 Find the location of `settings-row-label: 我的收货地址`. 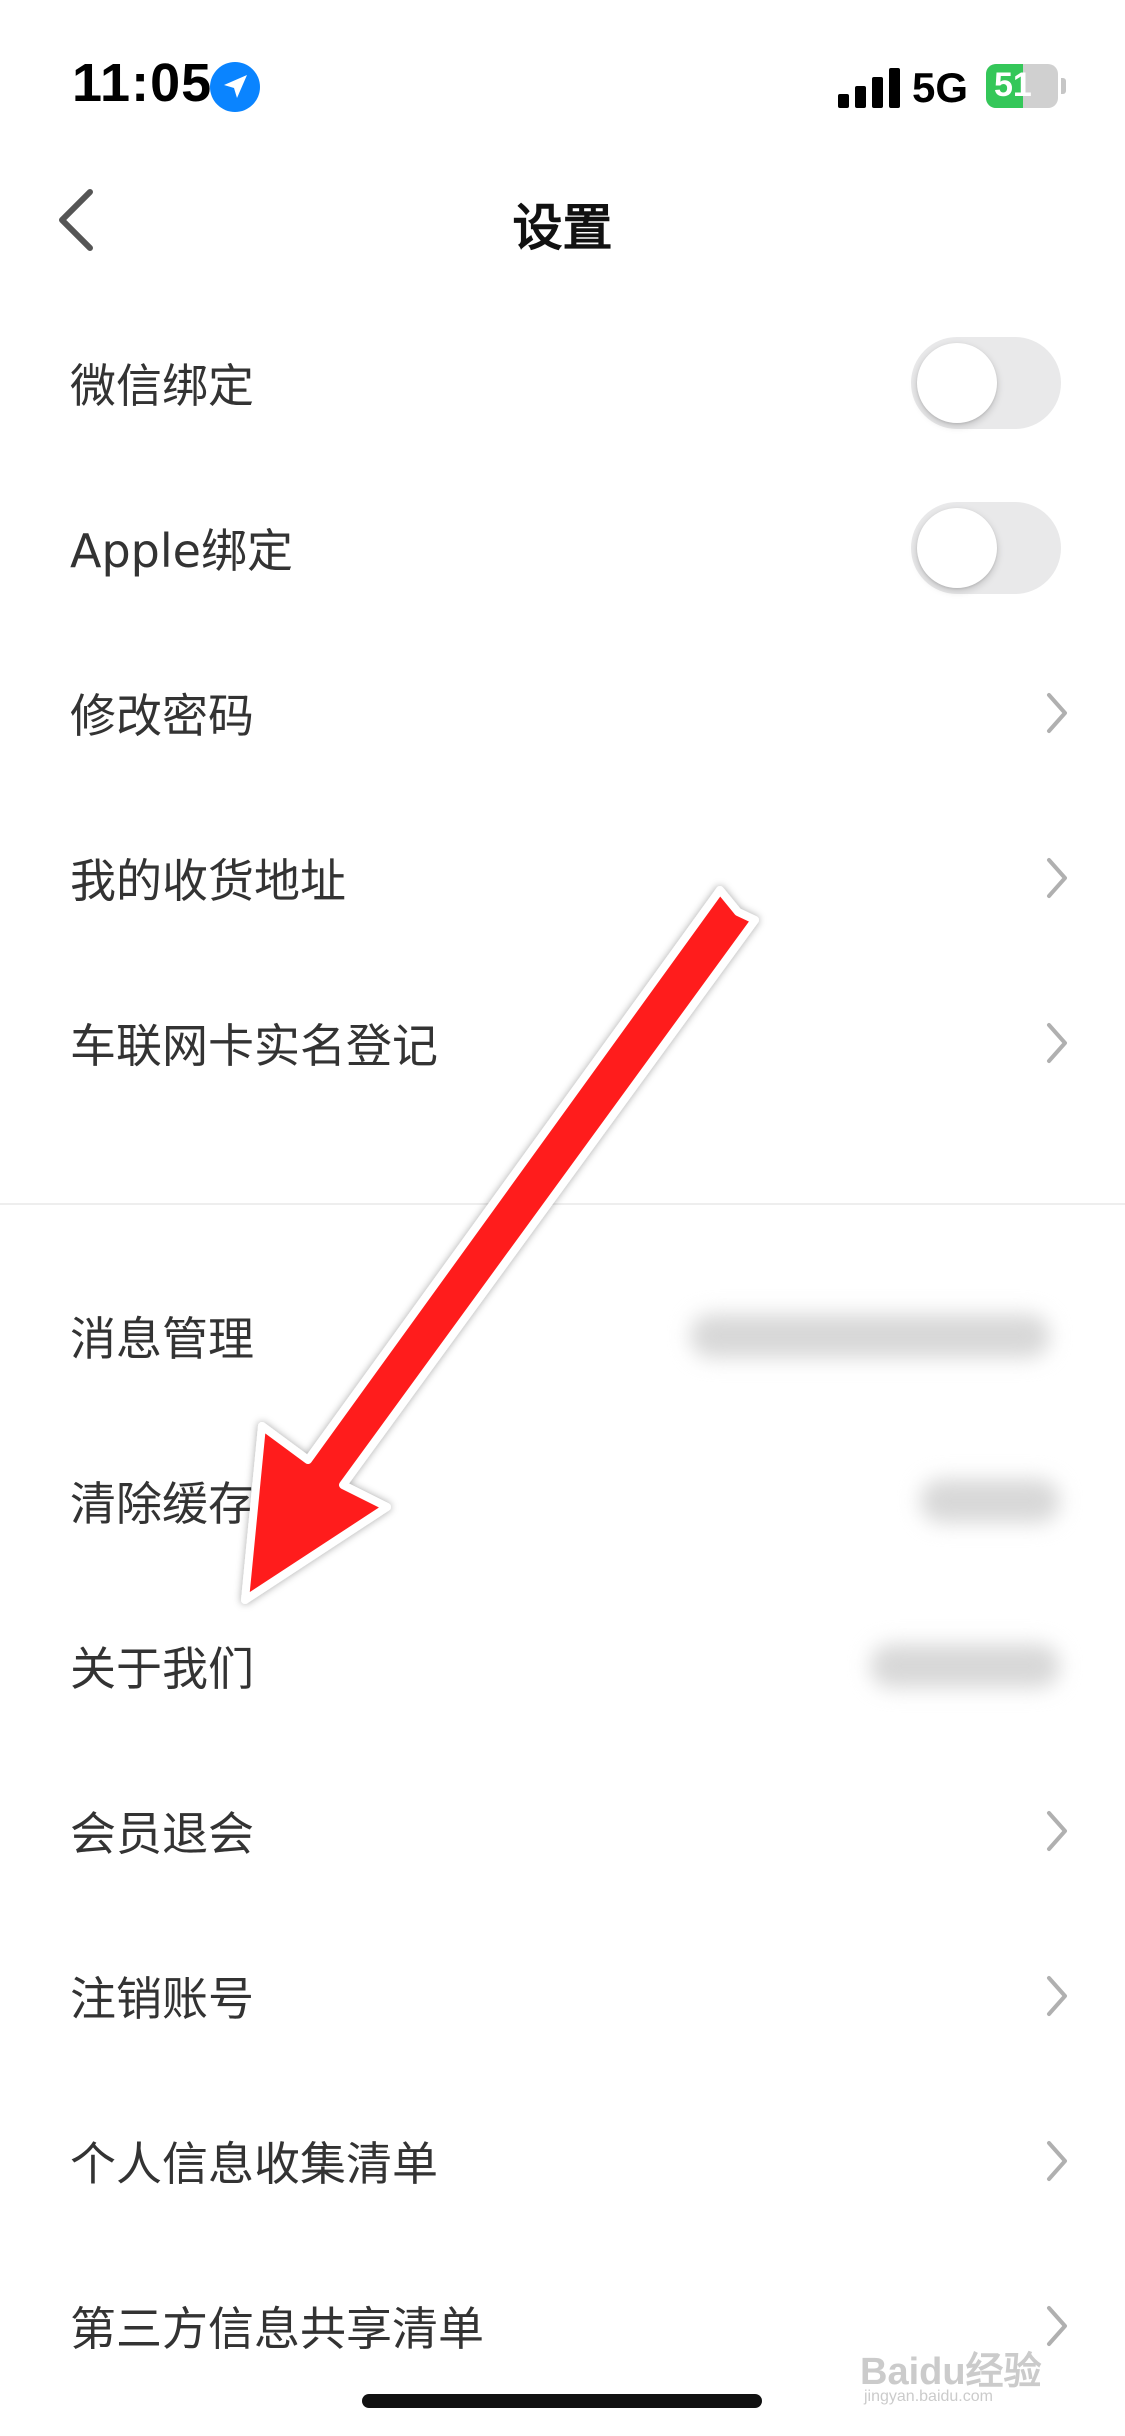

settings-row-label: 我的收货地址 is located at coordinates (208, 880).